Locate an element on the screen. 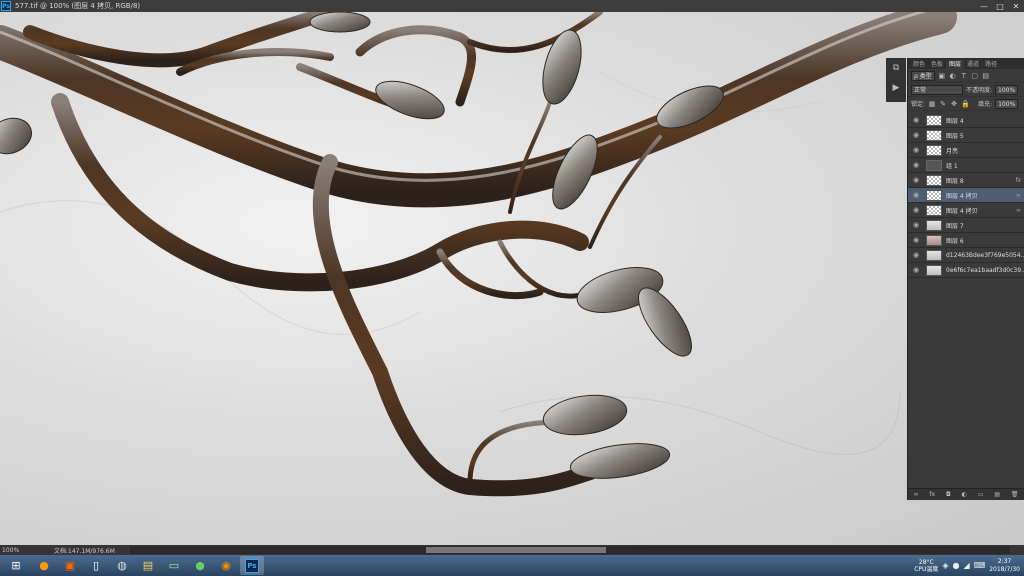  delete-layer-icon: 🗑 is located at coordinates (1015, 494).